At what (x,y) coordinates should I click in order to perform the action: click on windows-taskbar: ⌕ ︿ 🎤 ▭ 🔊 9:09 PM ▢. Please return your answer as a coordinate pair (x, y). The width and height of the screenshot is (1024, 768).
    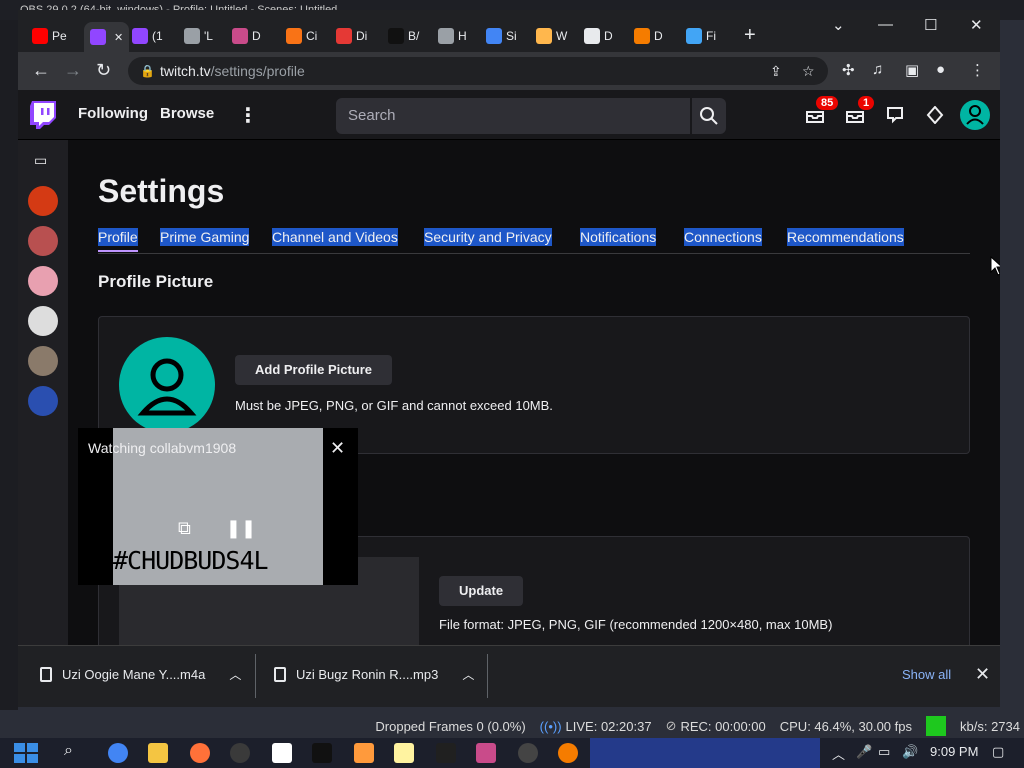
    Looking at the image, I should click on (512, 753).